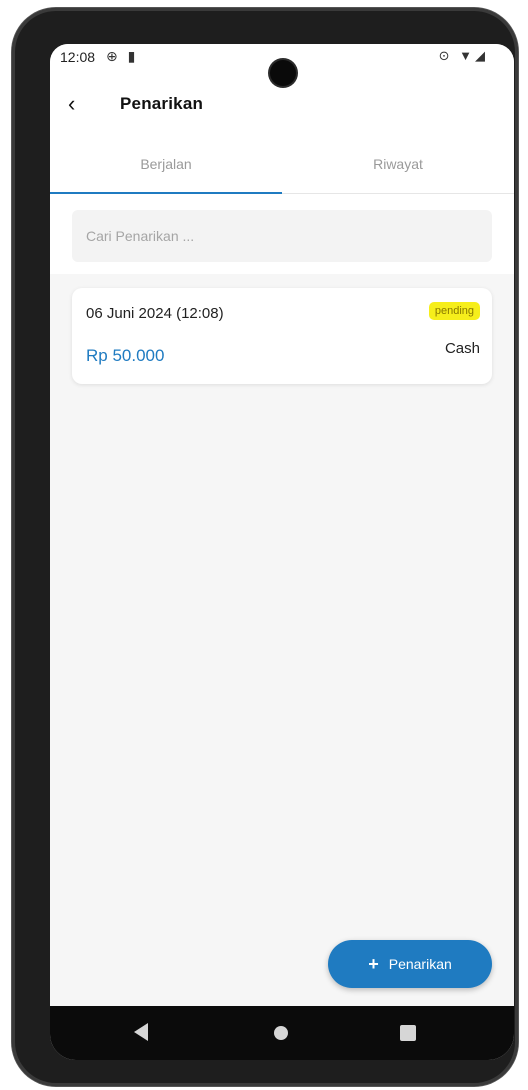 Image resolution: width=528 pixels, height=1090 pixels. Describe the element at coordinates (78, 104) in the screenshot. I see `arrow-back-icon: ‹` at that location.